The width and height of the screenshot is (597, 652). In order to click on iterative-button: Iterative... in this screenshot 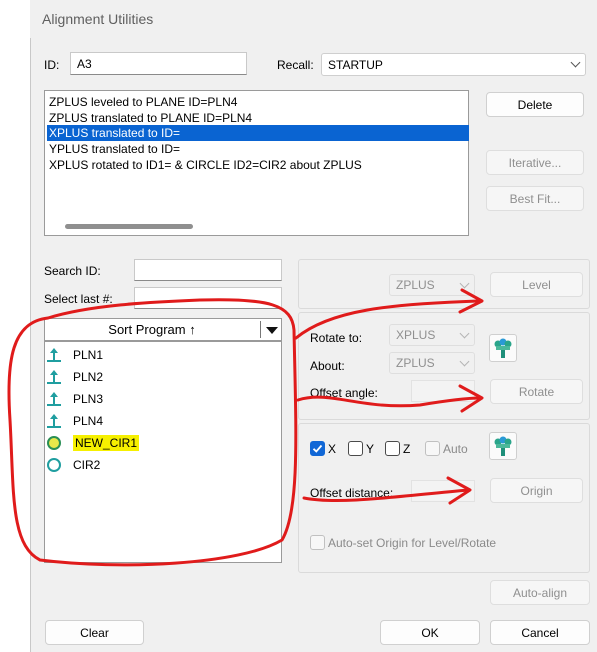, I will do `click(535, 162)`.